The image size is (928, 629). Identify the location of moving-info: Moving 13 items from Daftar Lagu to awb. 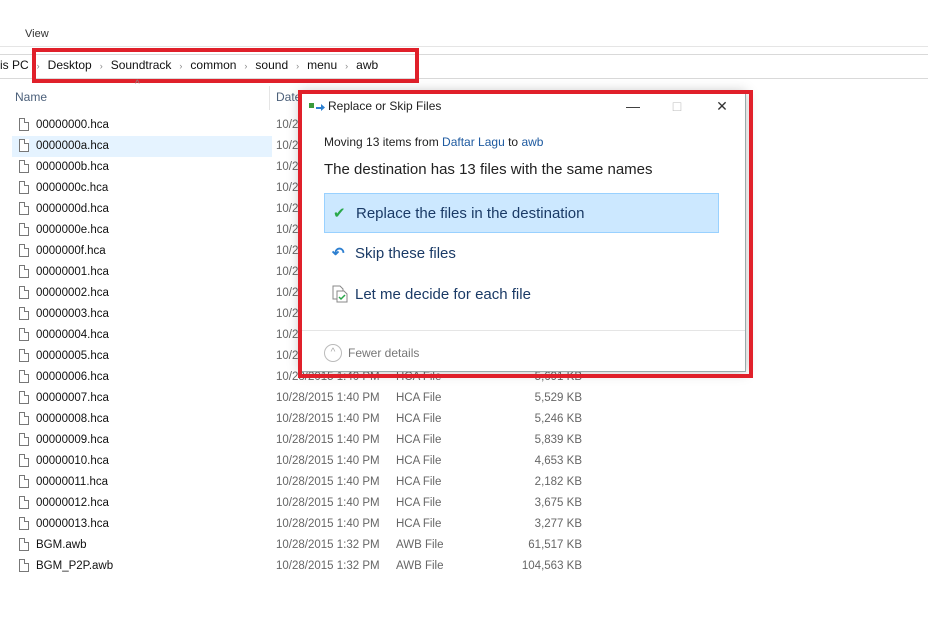
(433, 142).